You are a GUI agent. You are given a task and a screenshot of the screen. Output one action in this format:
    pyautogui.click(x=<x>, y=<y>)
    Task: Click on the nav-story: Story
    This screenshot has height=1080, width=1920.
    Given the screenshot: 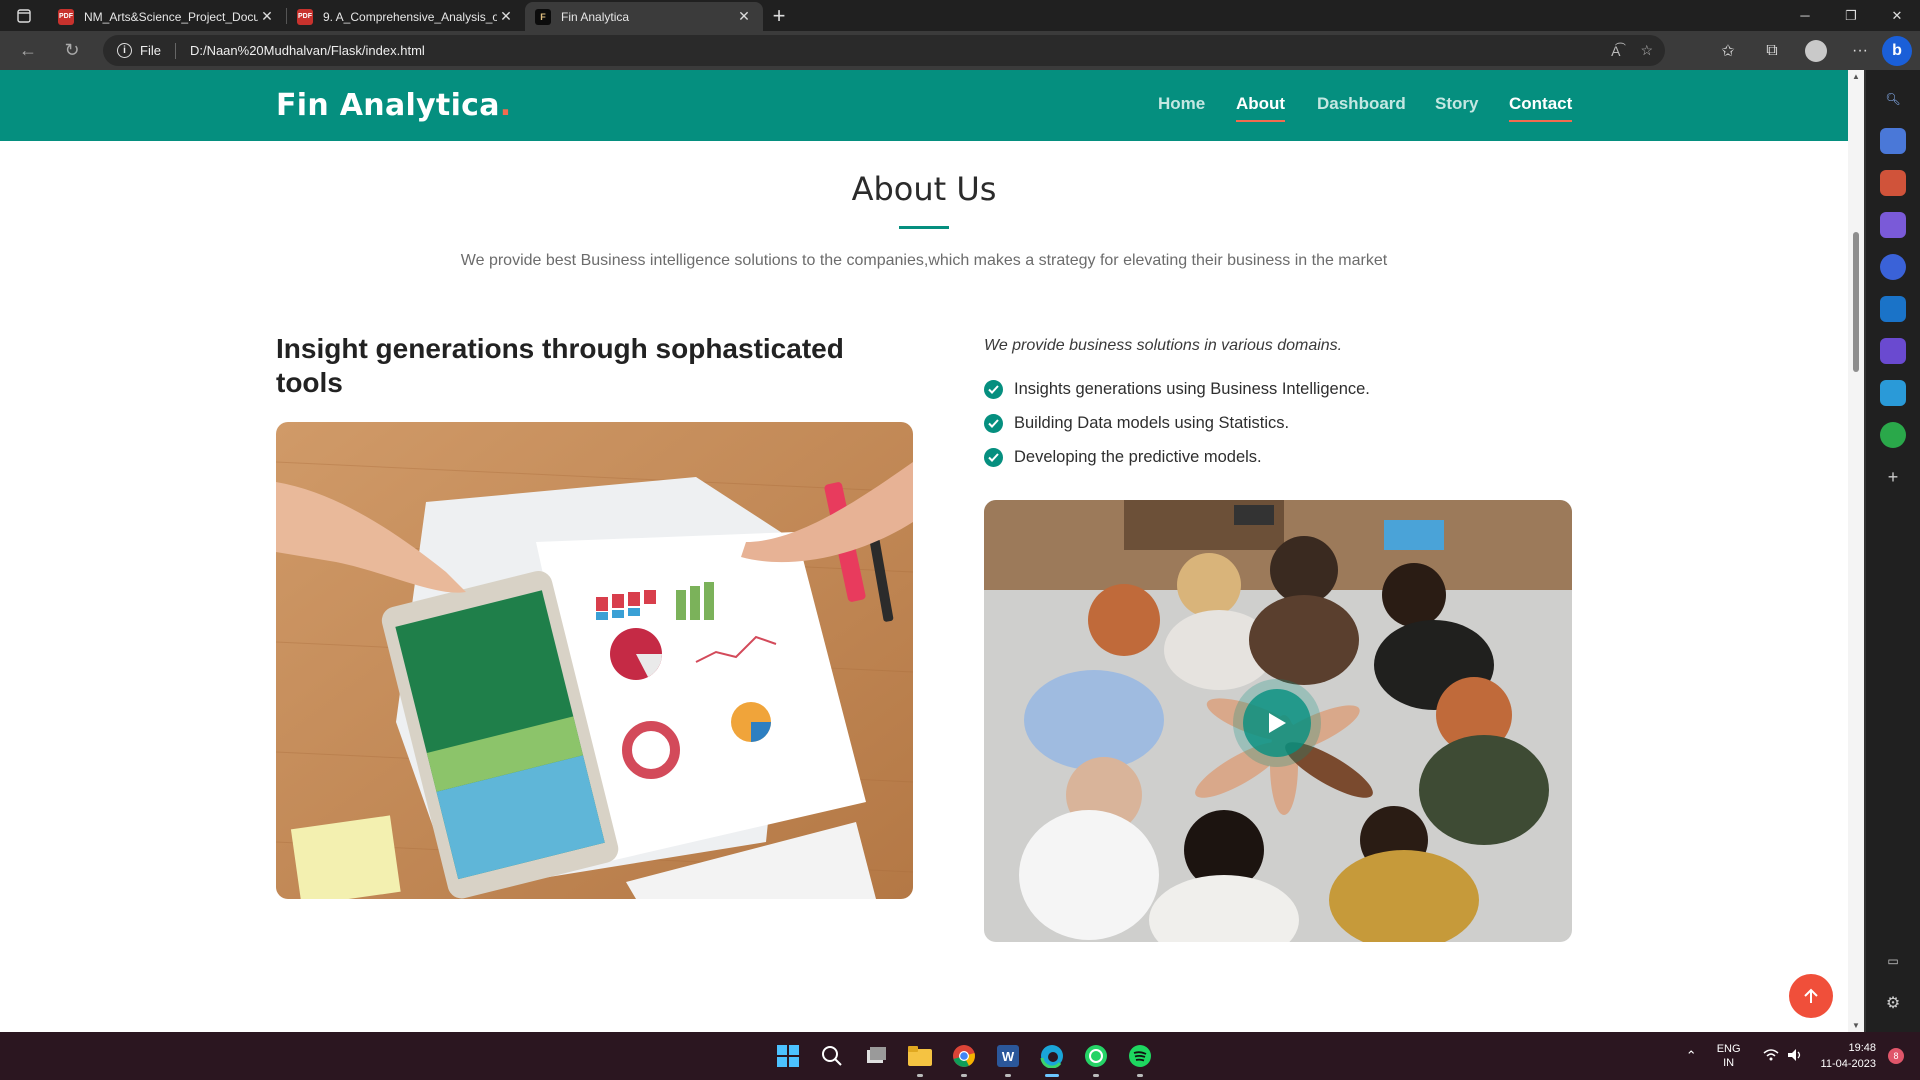 What is the action you would take?
    pyautogui.click(x=1456, y=107)
    